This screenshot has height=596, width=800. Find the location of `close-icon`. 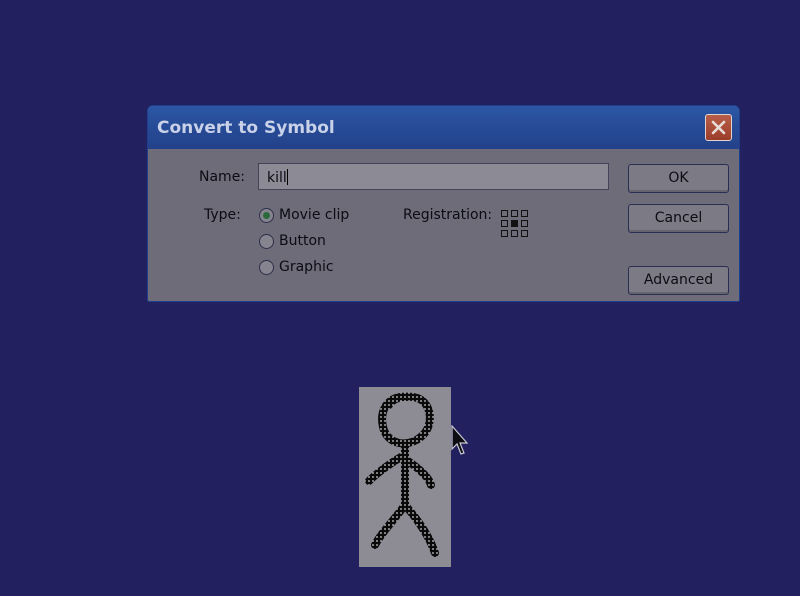

close-icon is located at coordinates (718, 127).